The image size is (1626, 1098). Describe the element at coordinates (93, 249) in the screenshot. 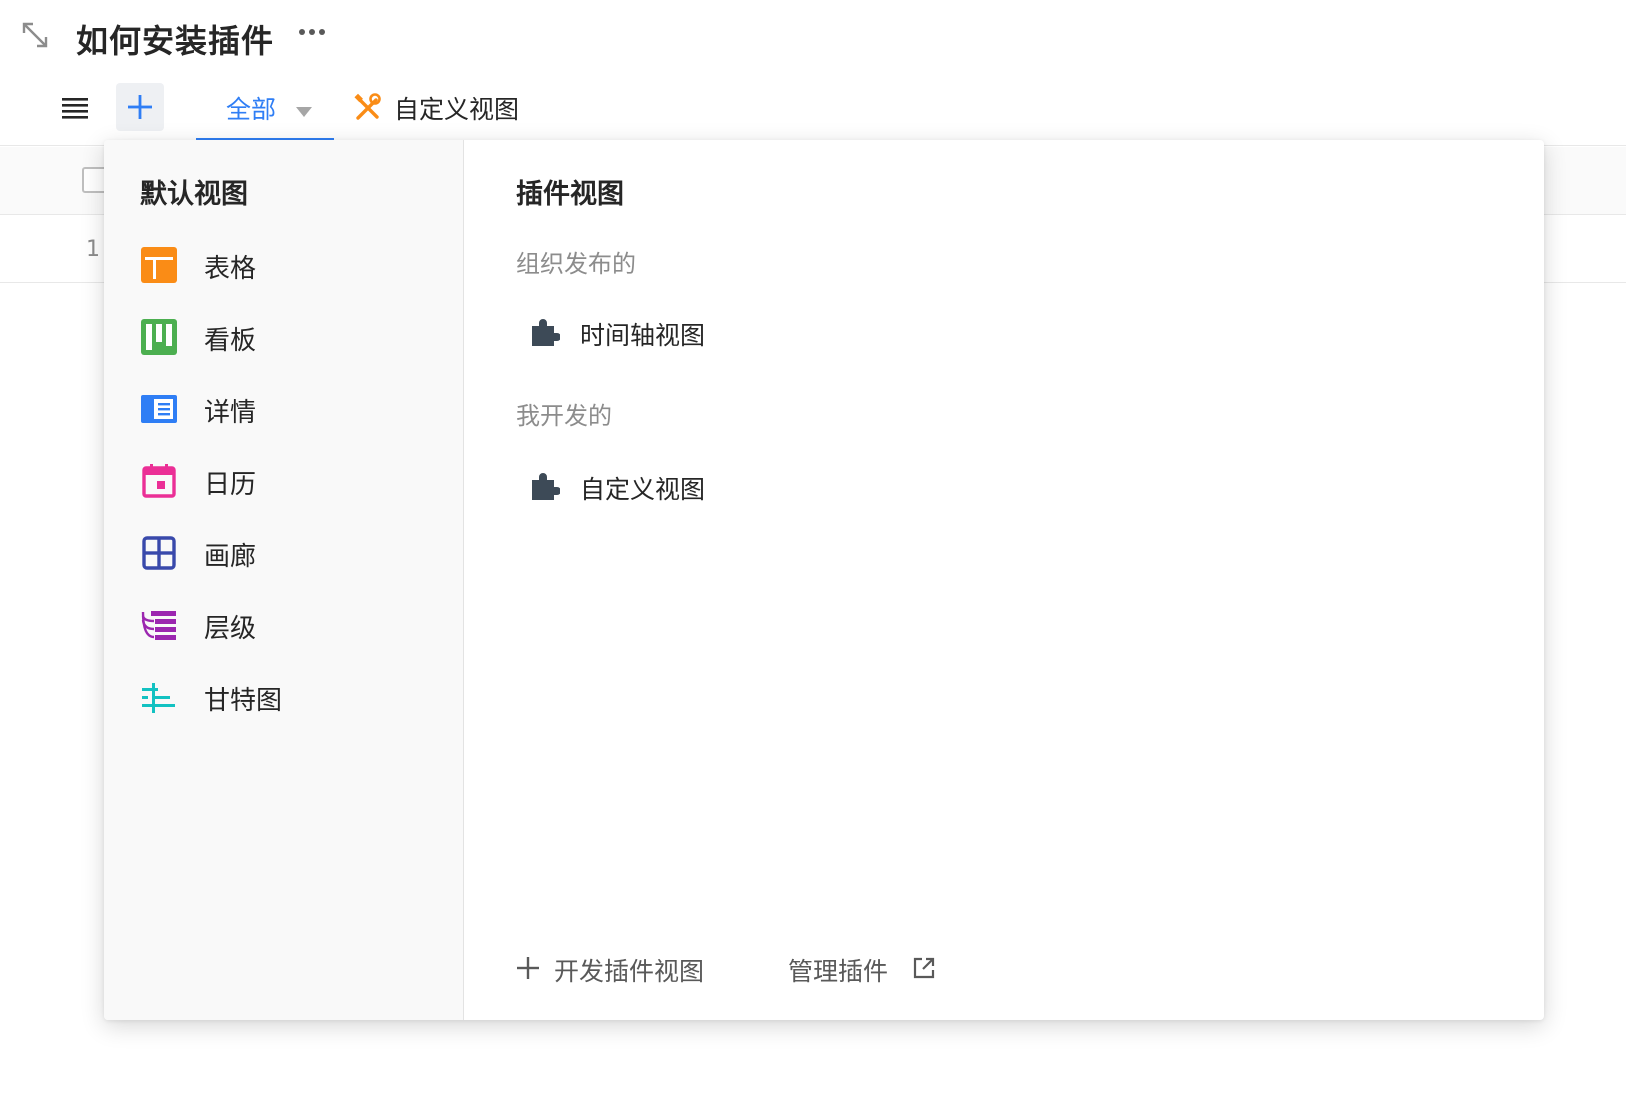

I see `row-number: 1` at that location.